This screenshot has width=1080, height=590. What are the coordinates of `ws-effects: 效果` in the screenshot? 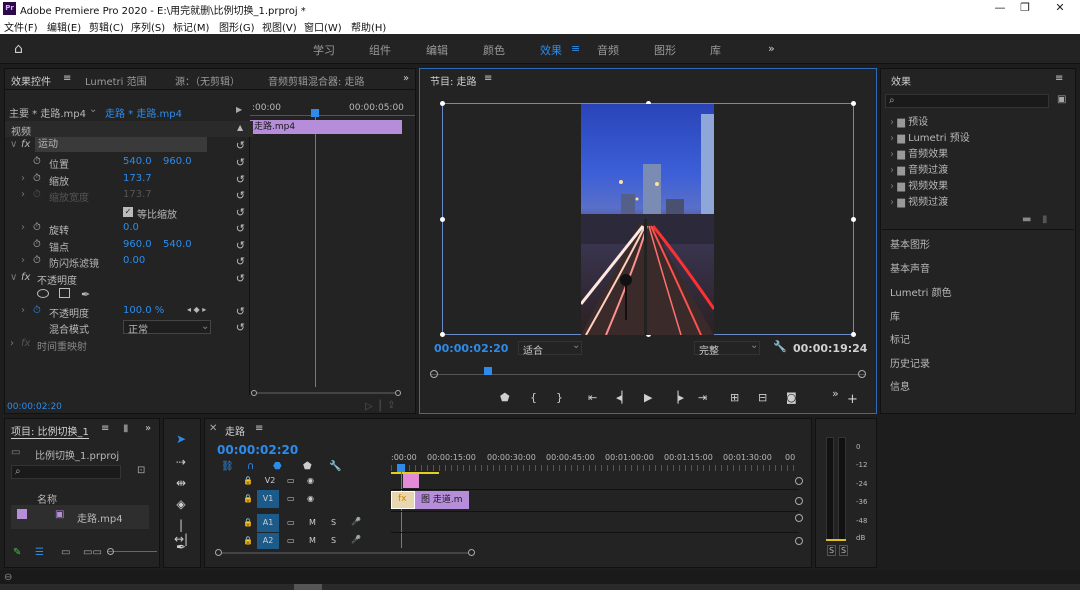 It's located at (551, 50).